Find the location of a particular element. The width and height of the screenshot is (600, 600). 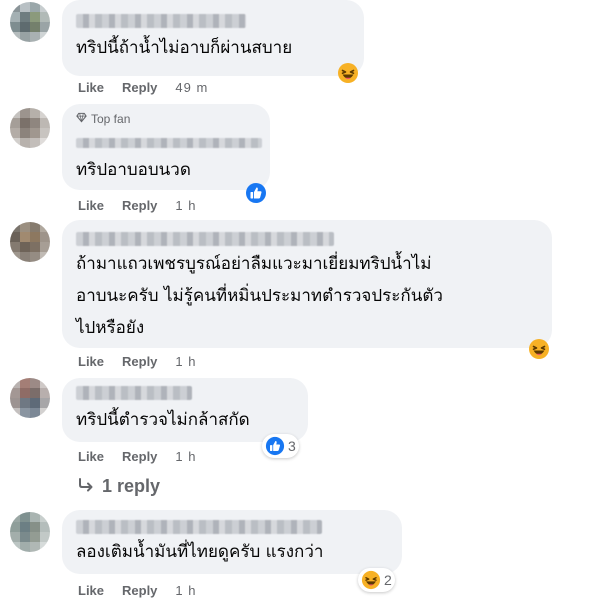

comment-bubble: ลองเติมน้ำมันที่ไทยดูครับ แรงกว่า is located at coordinates (232, 542).